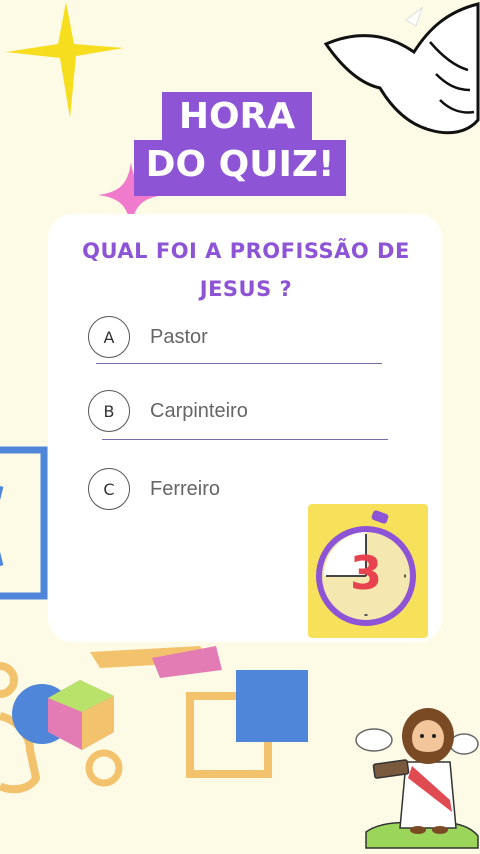 The image size is (480, 854). Describe the element at coordinates (243, 338) in the screenshot. I see `option-a: A Pastor` at that location.